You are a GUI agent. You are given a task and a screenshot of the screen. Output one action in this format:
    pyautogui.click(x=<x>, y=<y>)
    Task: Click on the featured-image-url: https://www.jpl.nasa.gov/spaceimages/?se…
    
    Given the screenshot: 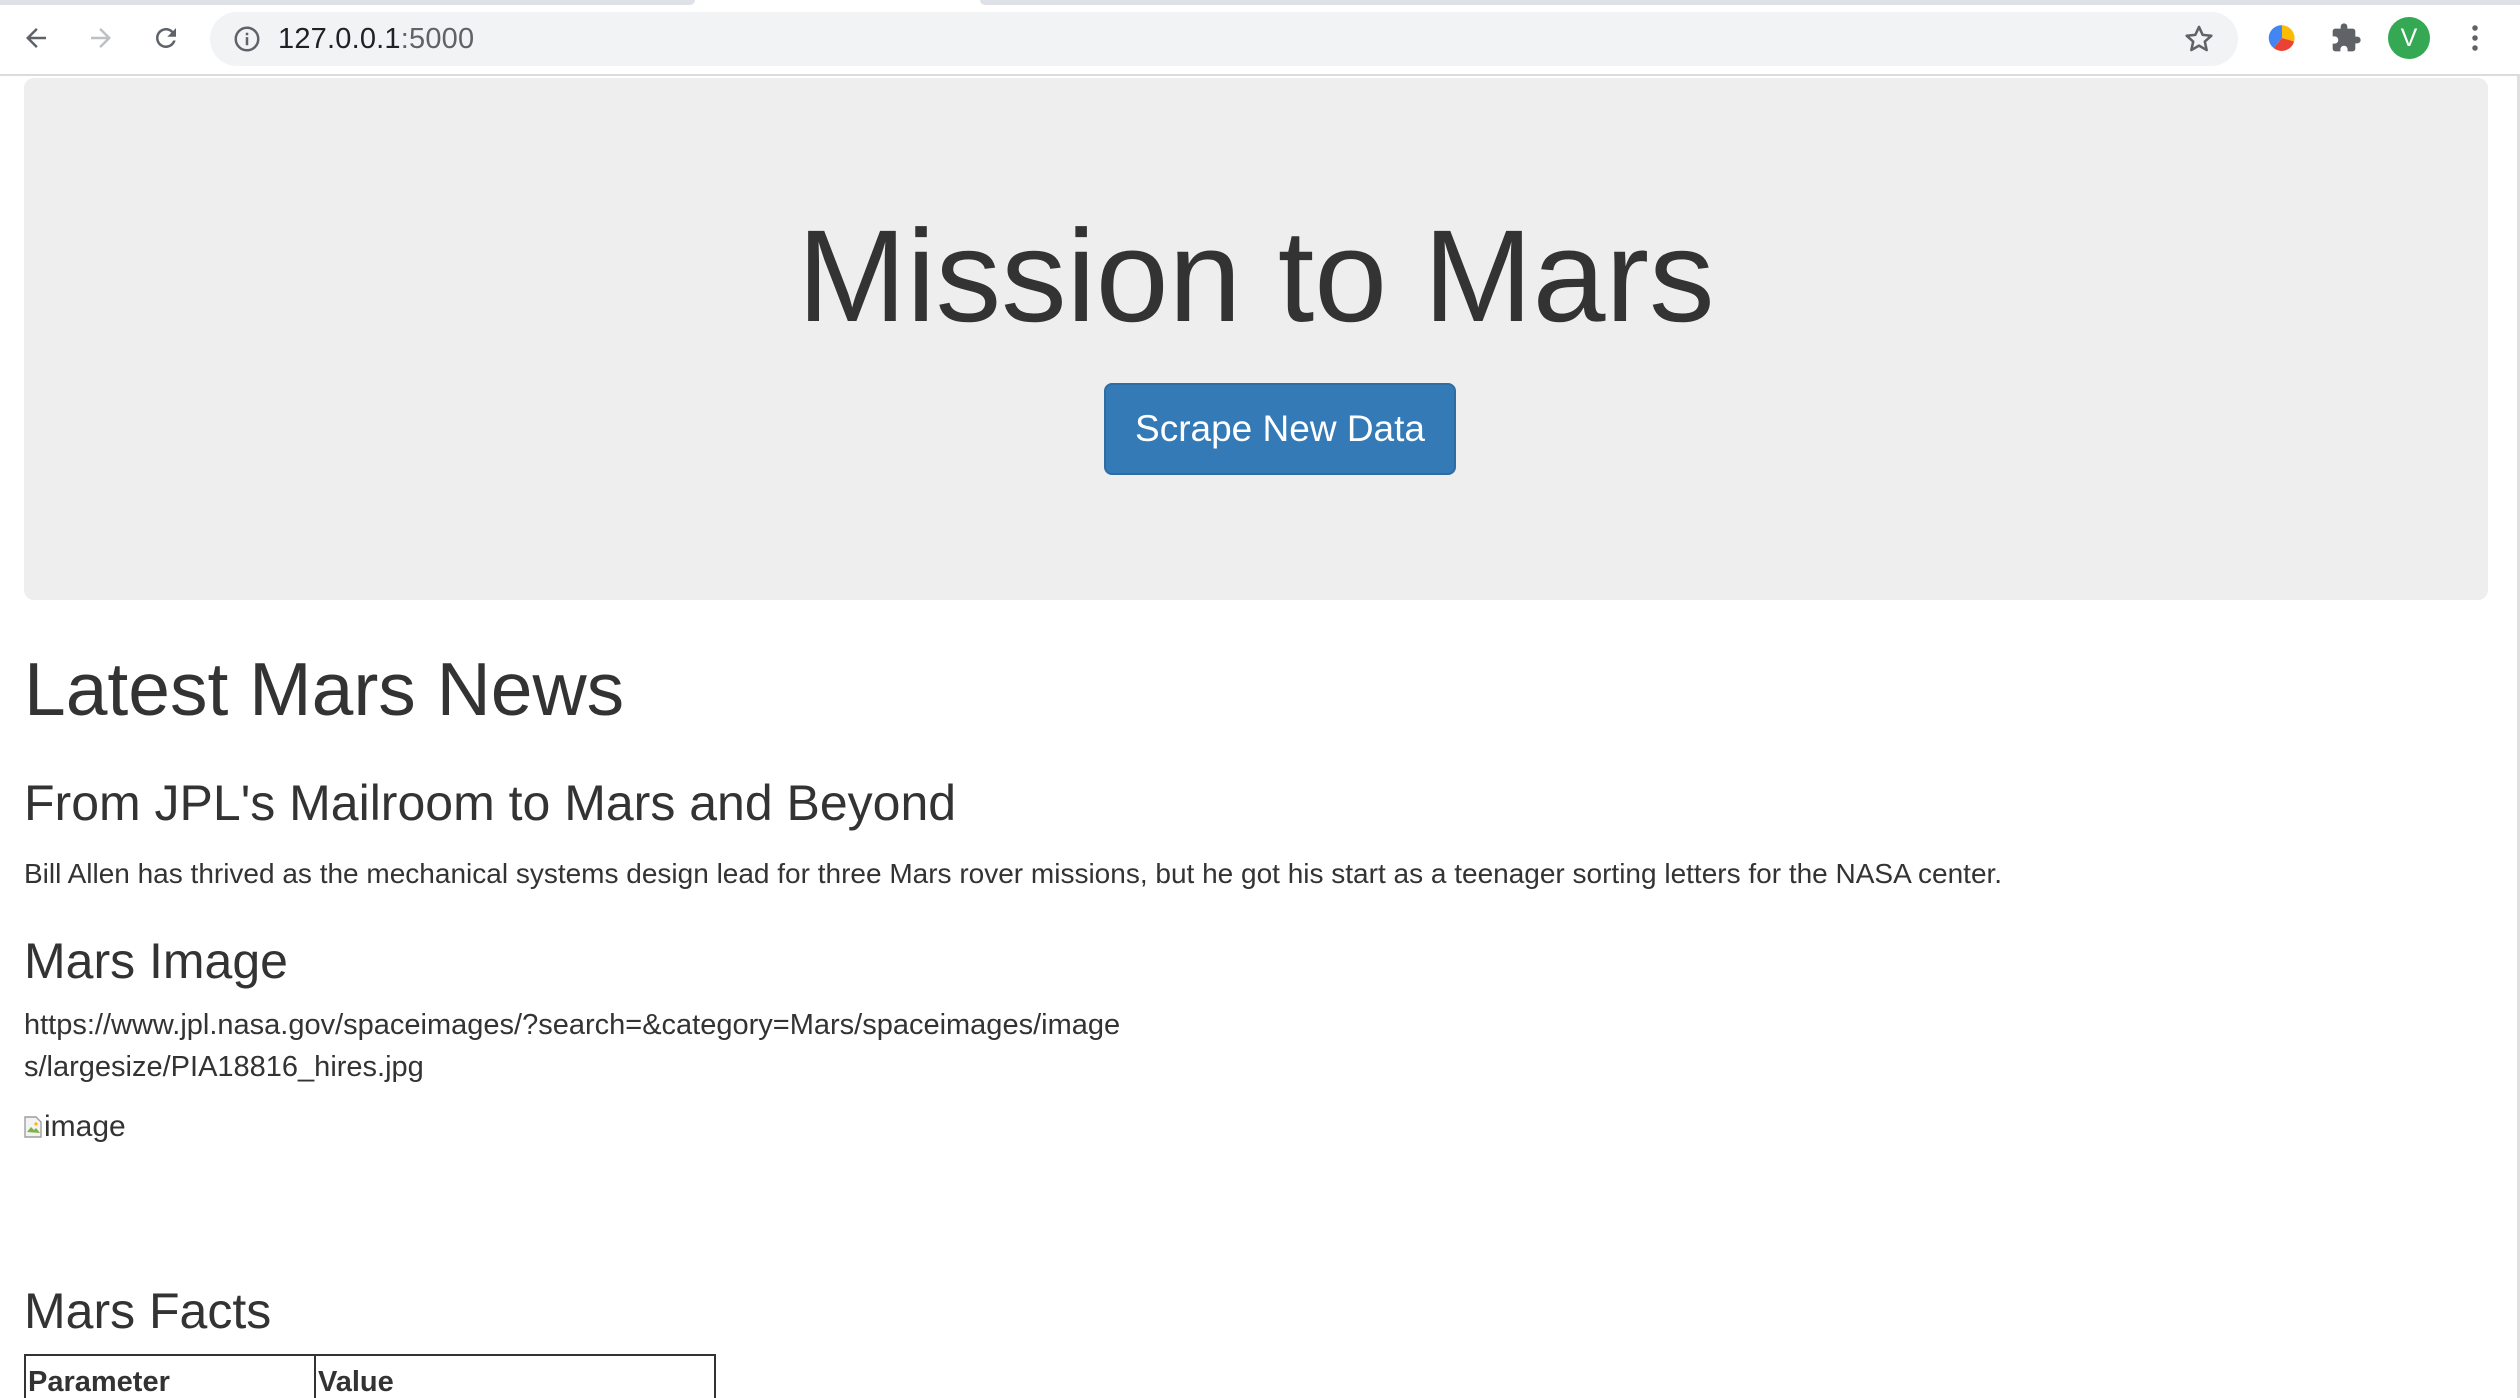 What is the action you would take?
    pyautogui.click(x=572, y=1046)
    